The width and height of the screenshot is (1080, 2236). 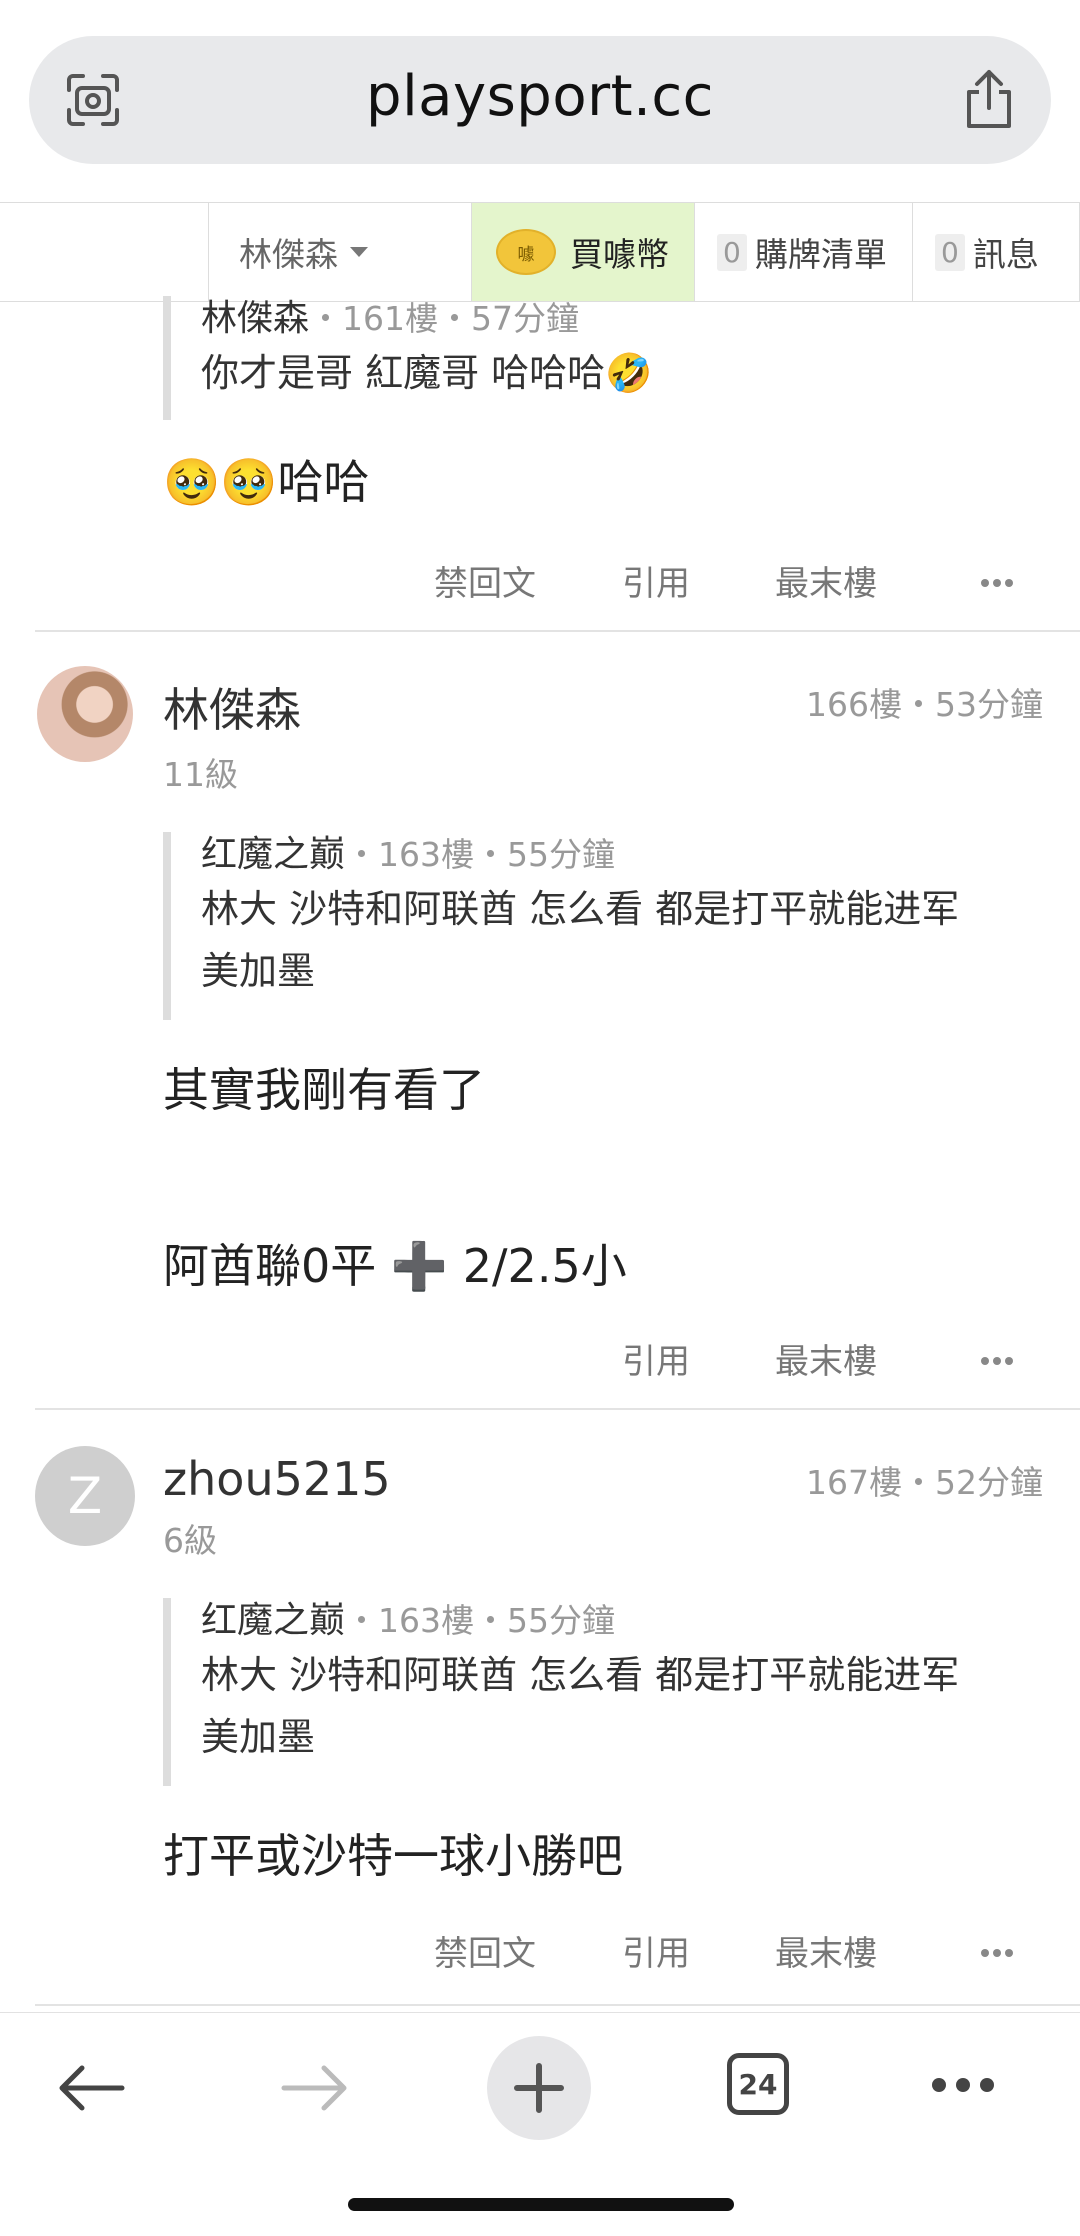 What do you see at coordinates (950, 252) in the screenshot?
I see `message-count: 0` at bounding box center [950, 252].